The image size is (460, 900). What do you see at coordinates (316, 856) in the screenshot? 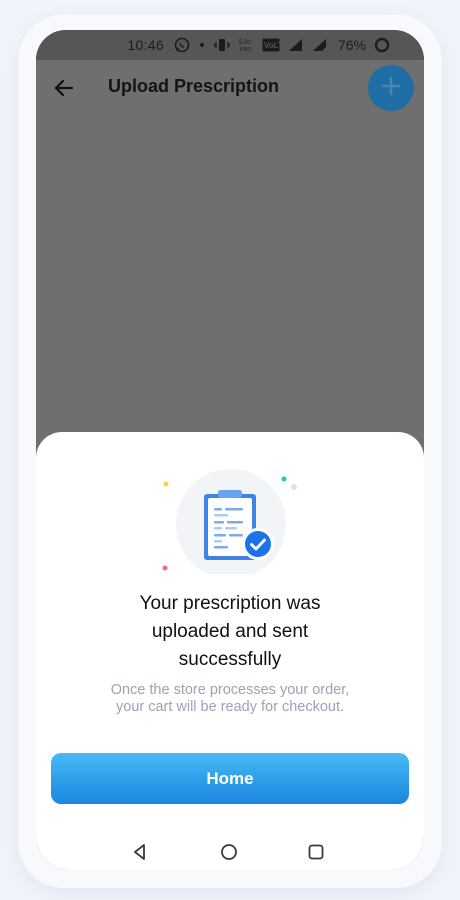
I see `recents-square-icon` at bounding box center [316, 856].